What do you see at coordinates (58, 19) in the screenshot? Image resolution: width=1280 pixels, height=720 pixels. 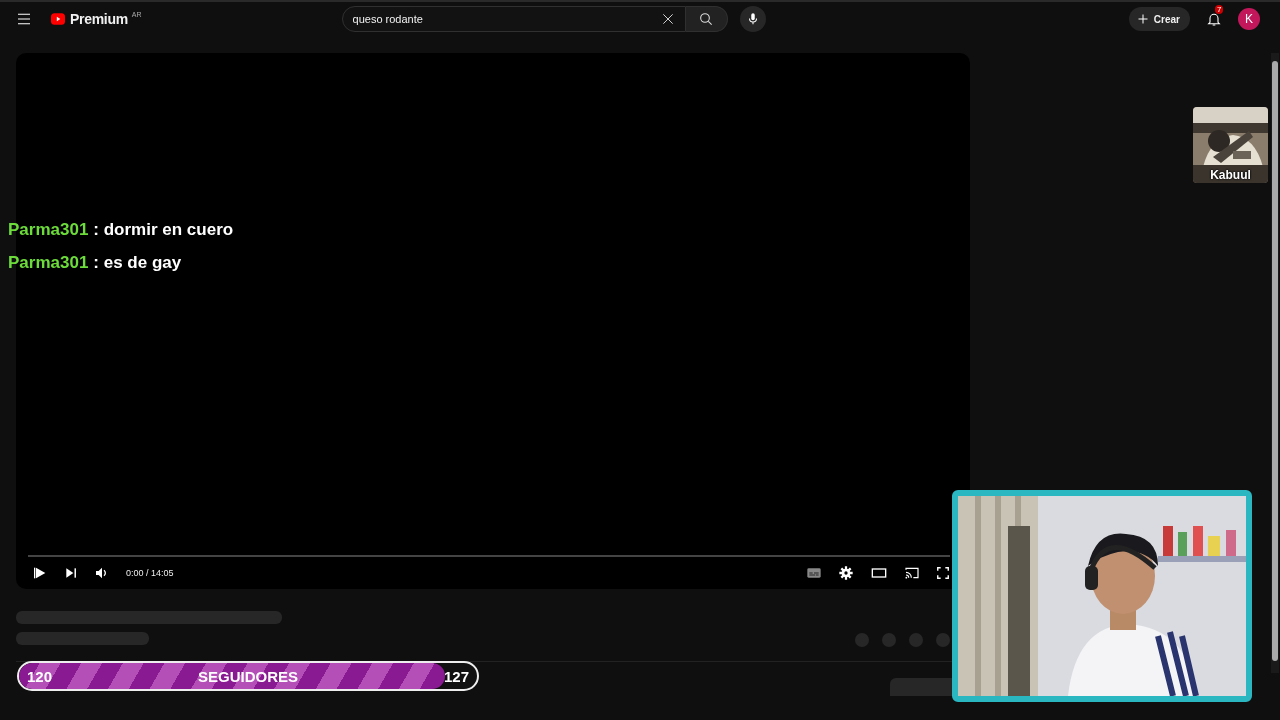 I see `play-logo-icon` at bounding box center [58, 19].